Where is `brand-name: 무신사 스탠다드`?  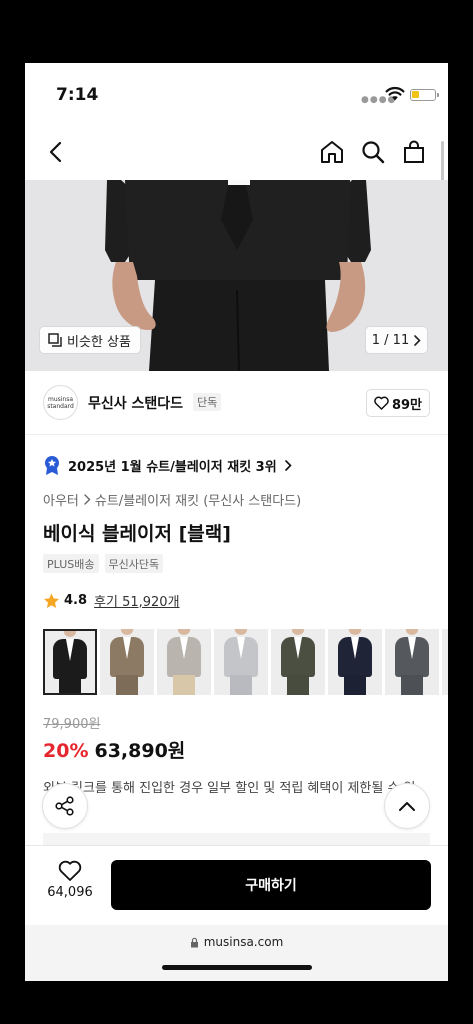 brand-name: 무신사 스탠다드 is located at coordinates (135, 403).